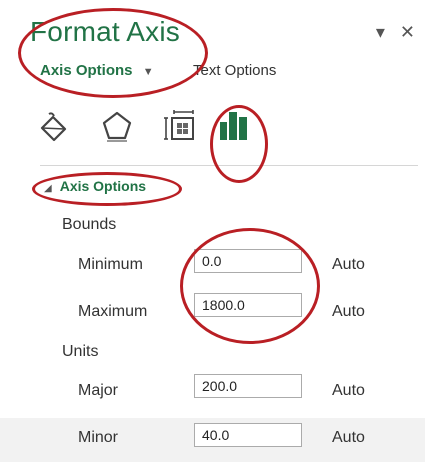  I want to click on pane-header-controls: ▾ ✕, so click(390, 32).